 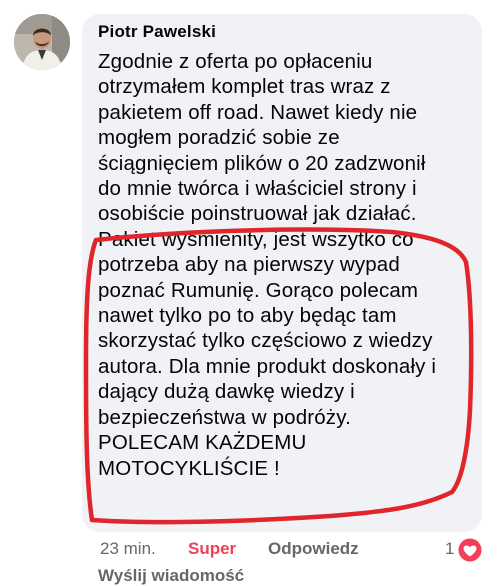 What do you see at coordinates (267, 366) in the screenshot?
I see `comment-line: autora. Dla mnie produkt doskonały i` at bounding box center [267, 366].